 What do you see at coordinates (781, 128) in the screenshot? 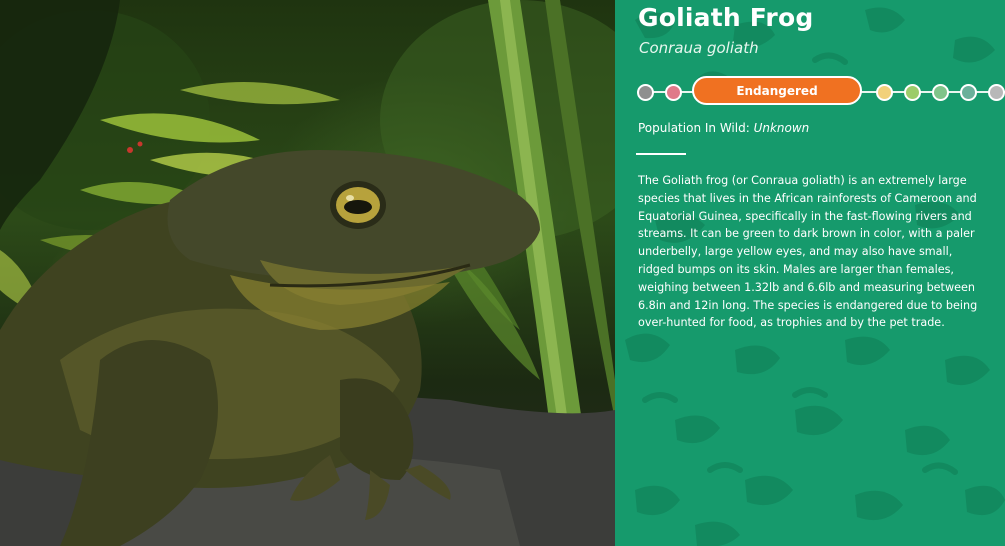
I see `population-value: Unknown` at bounding box center [781, 128].